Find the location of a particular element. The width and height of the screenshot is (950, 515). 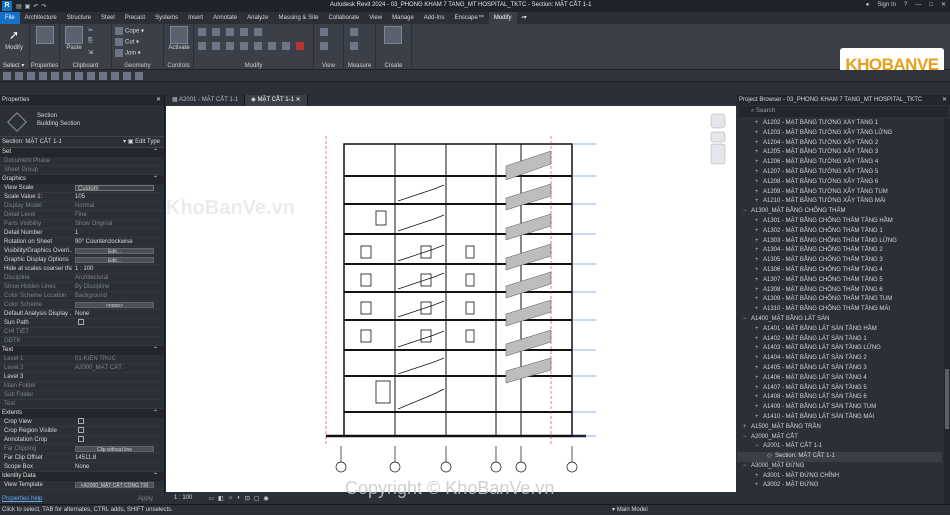

open-file-icon is located at coordinates (7, 75).